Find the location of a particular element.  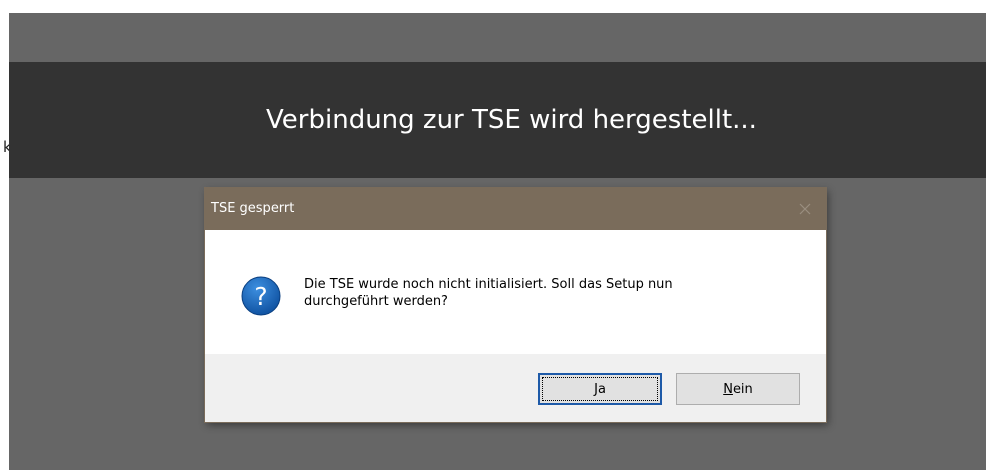

yes-button-label: a is located at coordinates (601, 389).